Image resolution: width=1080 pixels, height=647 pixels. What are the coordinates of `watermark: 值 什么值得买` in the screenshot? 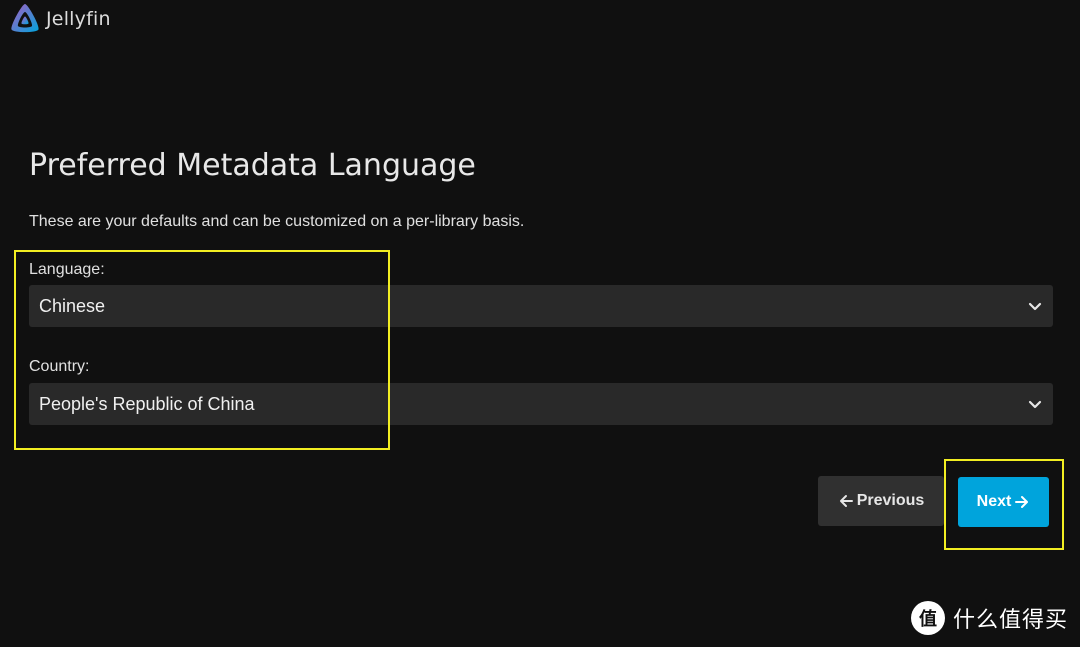 It's located at (989, 618).